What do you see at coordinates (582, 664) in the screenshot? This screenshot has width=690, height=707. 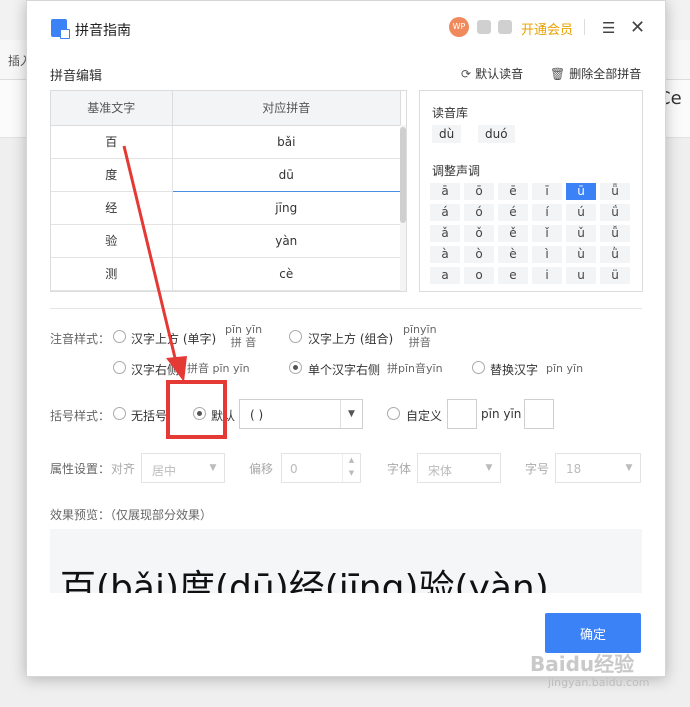 I see `baidu-watermark: Baidu经验` at bounding box center [582, 664].